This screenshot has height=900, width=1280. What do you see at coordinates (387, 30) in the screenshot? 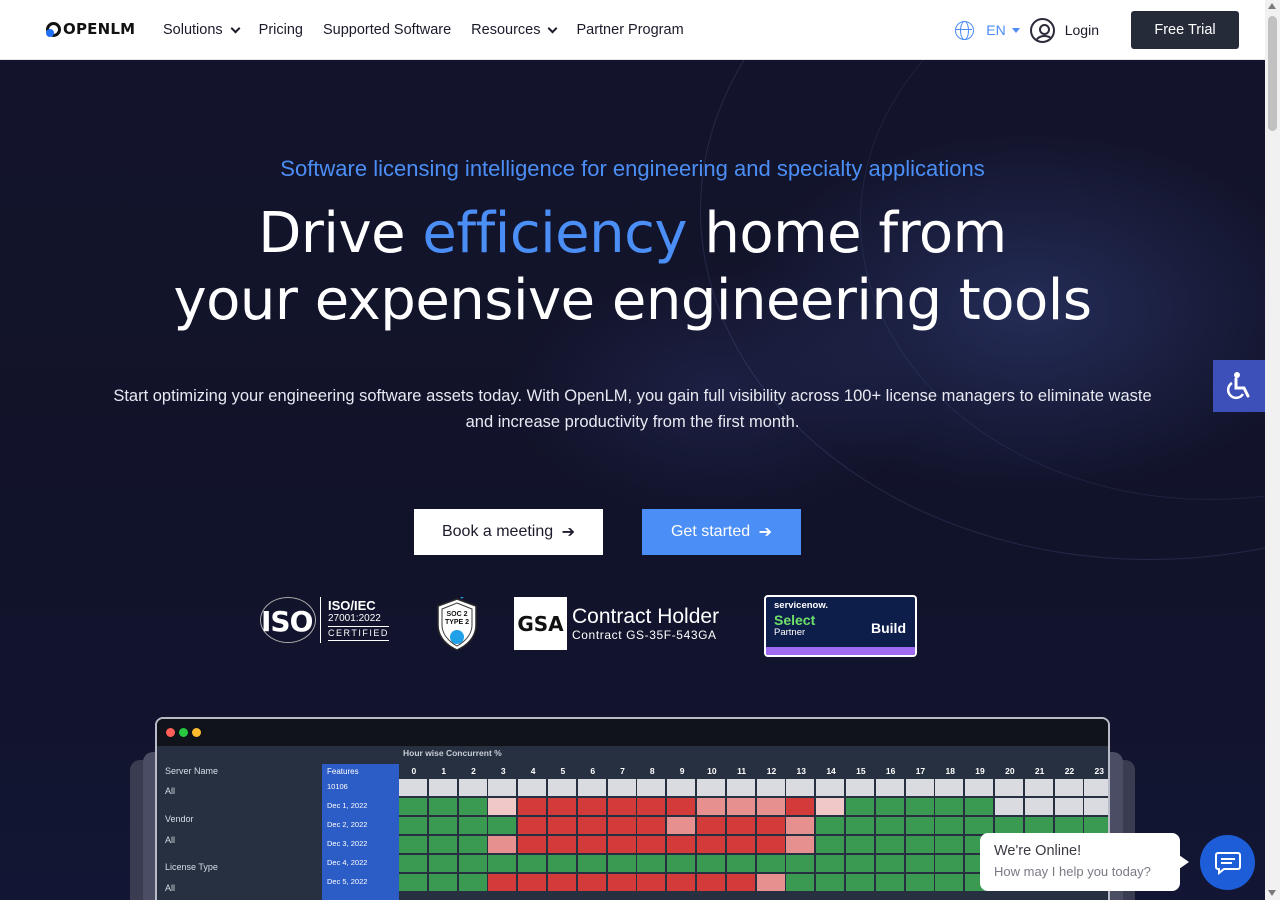
I see `nav-supported-software: Supported Software` at bounding box center [387, 30].